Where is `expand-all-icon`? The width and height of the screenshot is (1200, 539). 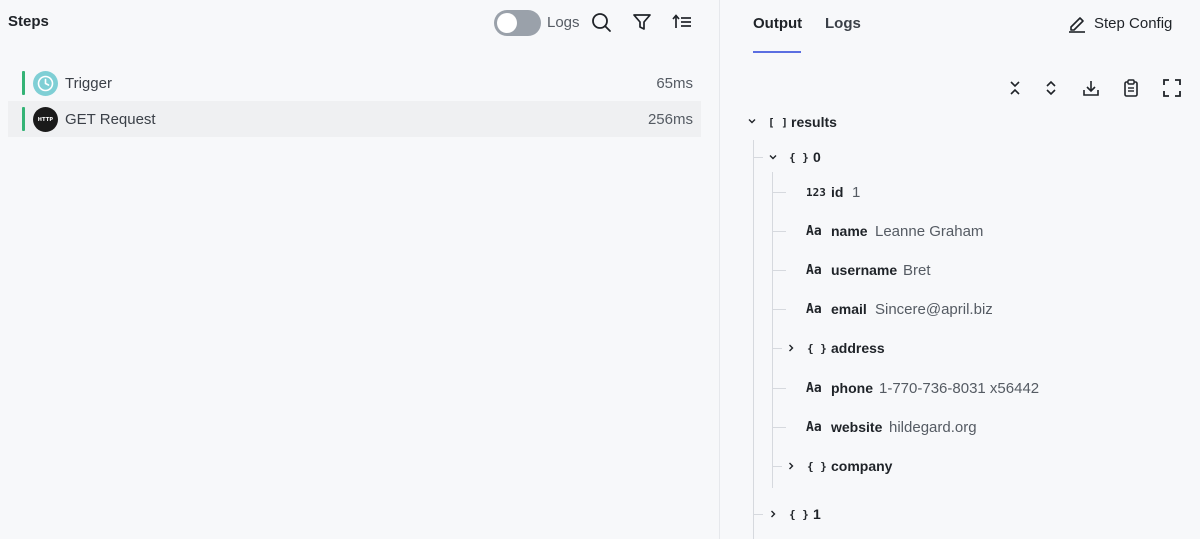
expand-all-icon is located at coordinates (1051, 88).